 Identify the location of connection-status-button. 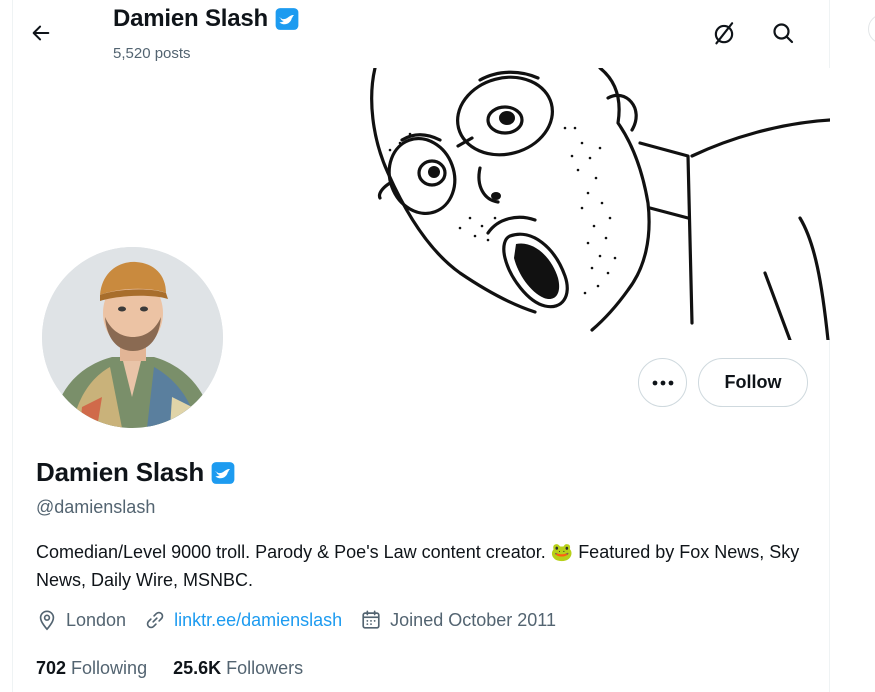
(724, 33).